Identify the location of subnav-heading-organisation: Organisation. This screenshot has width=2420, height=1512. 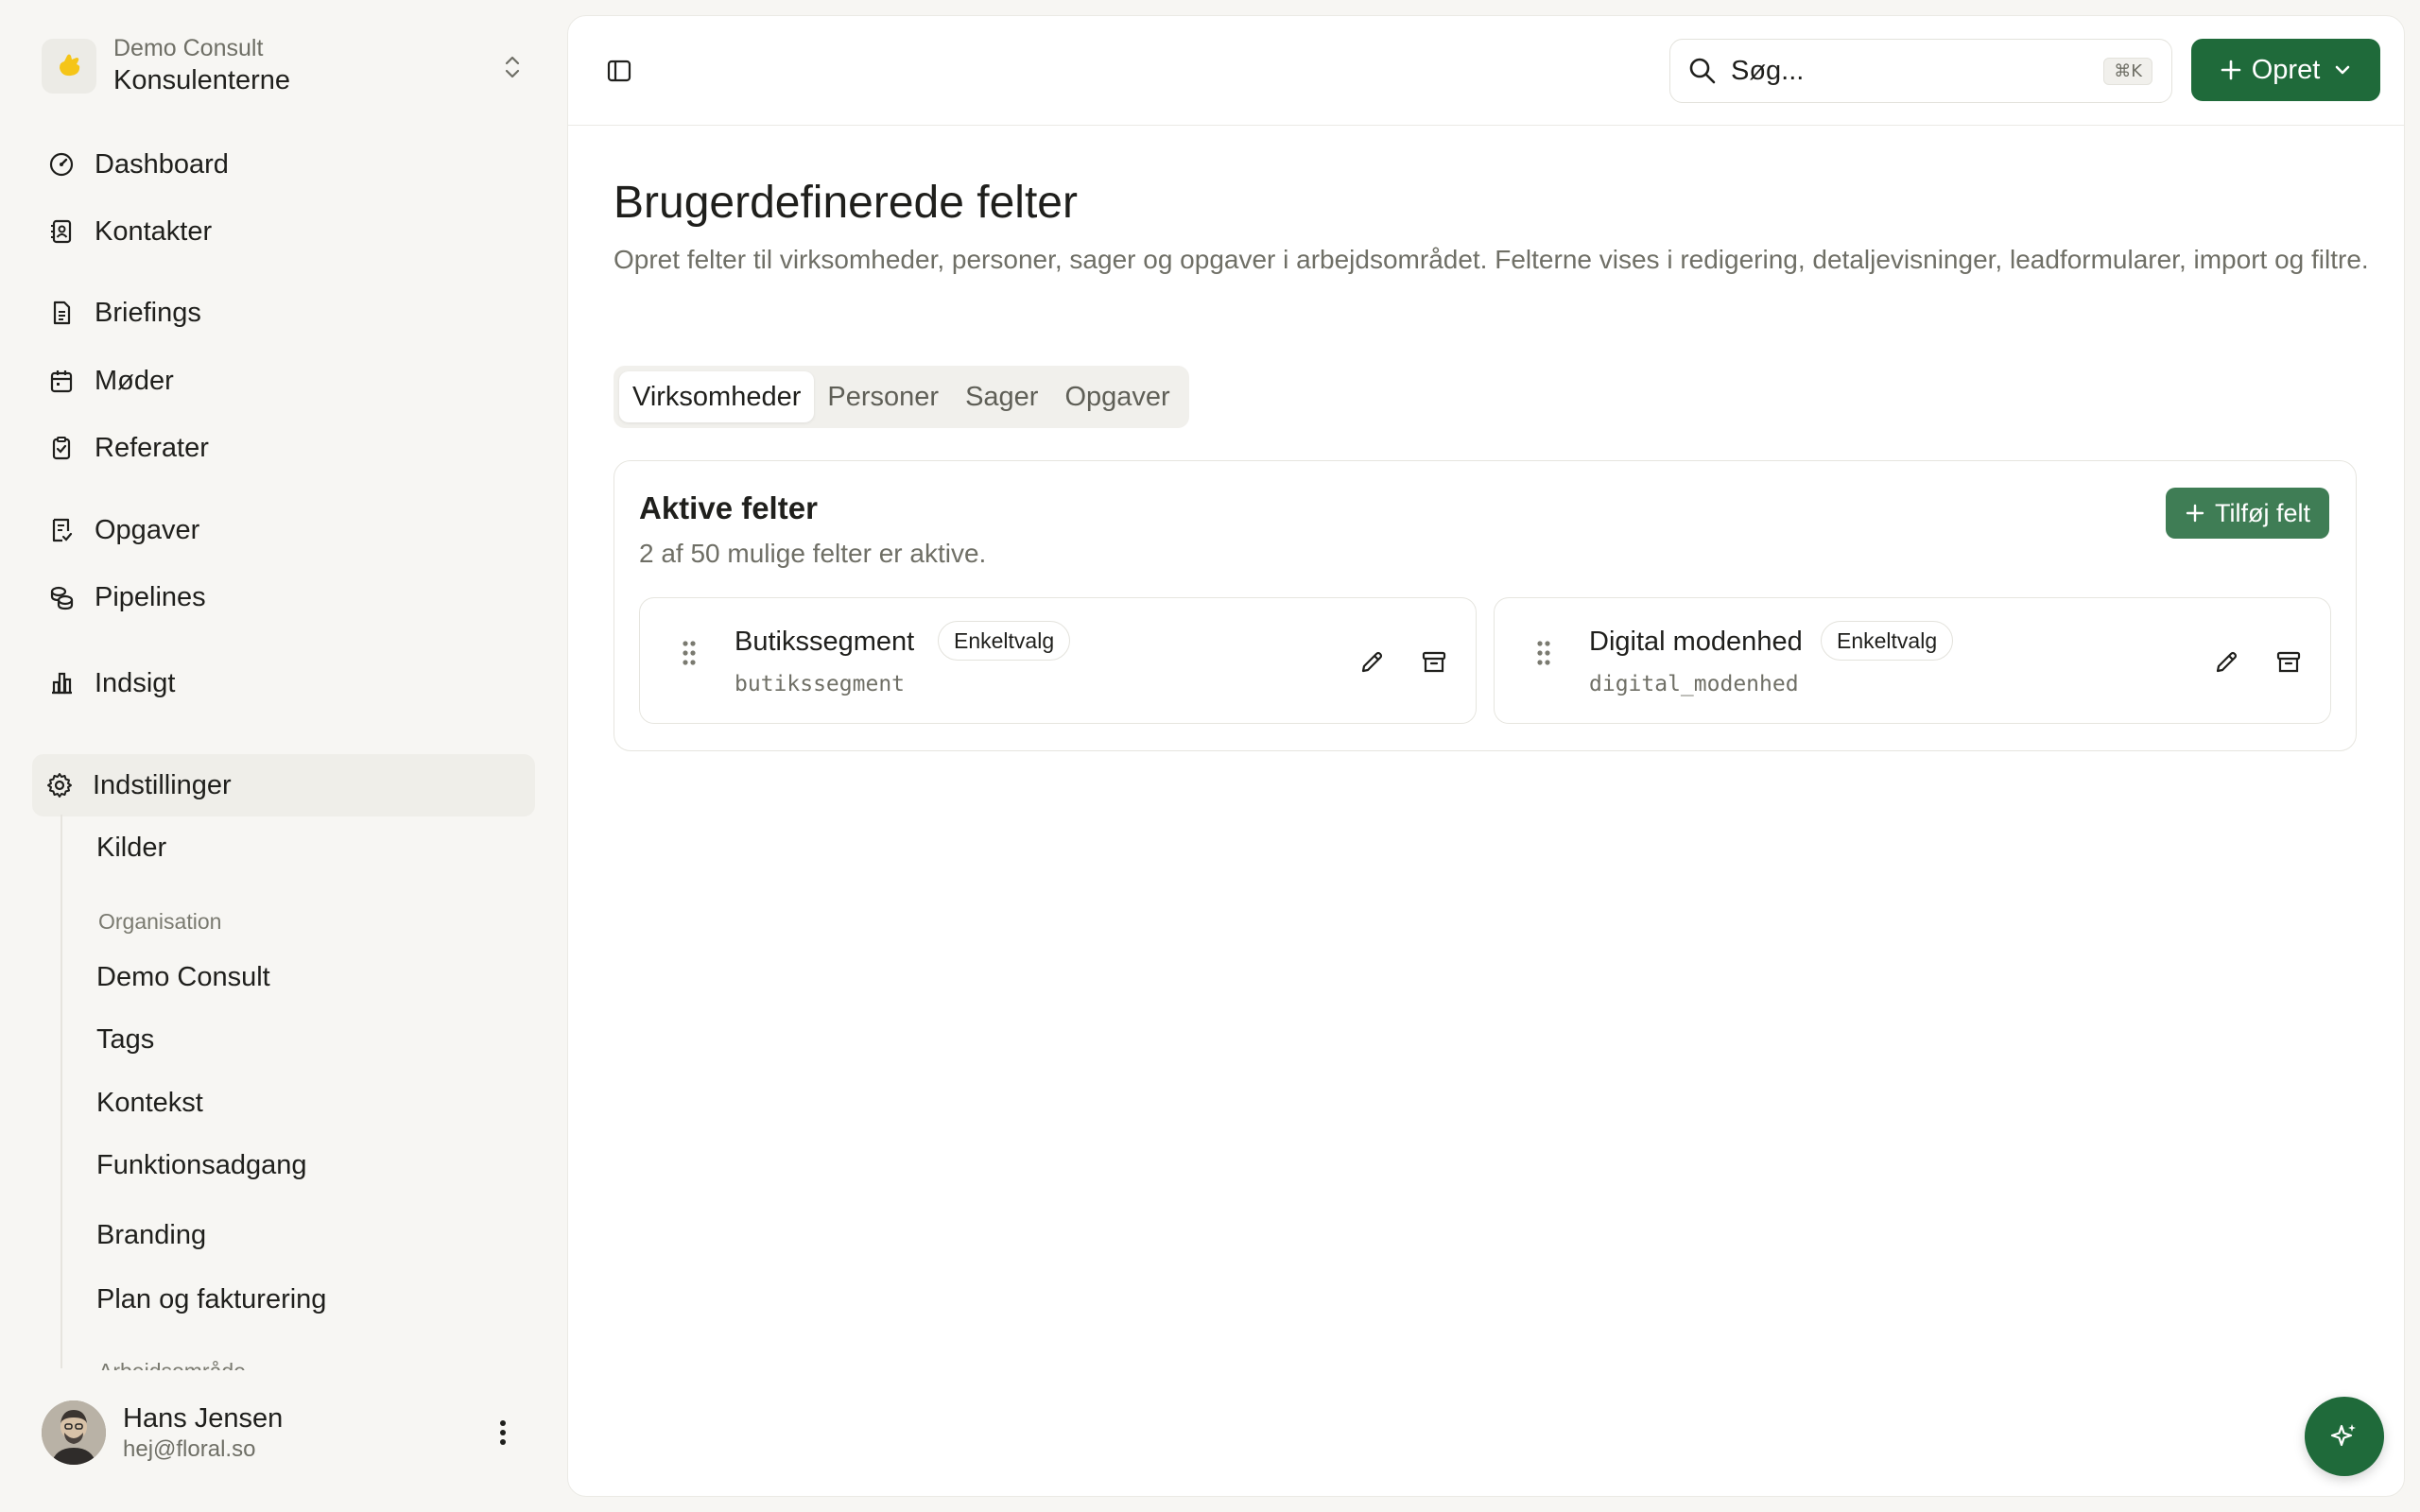
(160, 921).